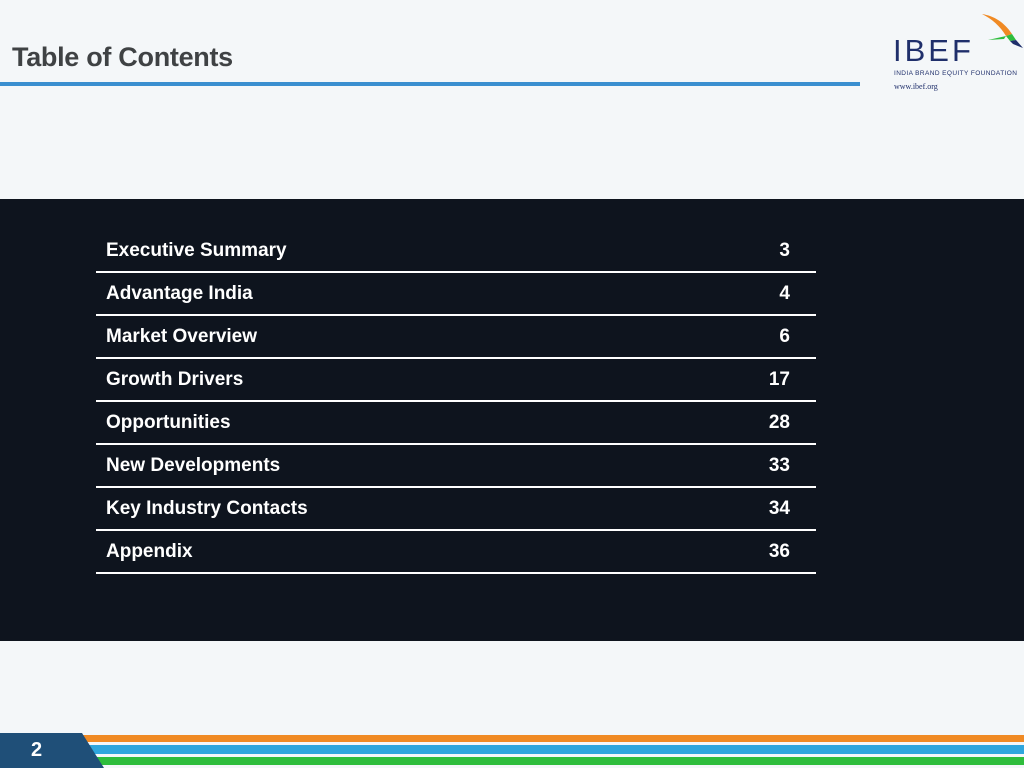 The image size is (1024, 768). I want to click on toc-item-key-industry-contacts: Key Industry Contacts 34, so click(456, 509).